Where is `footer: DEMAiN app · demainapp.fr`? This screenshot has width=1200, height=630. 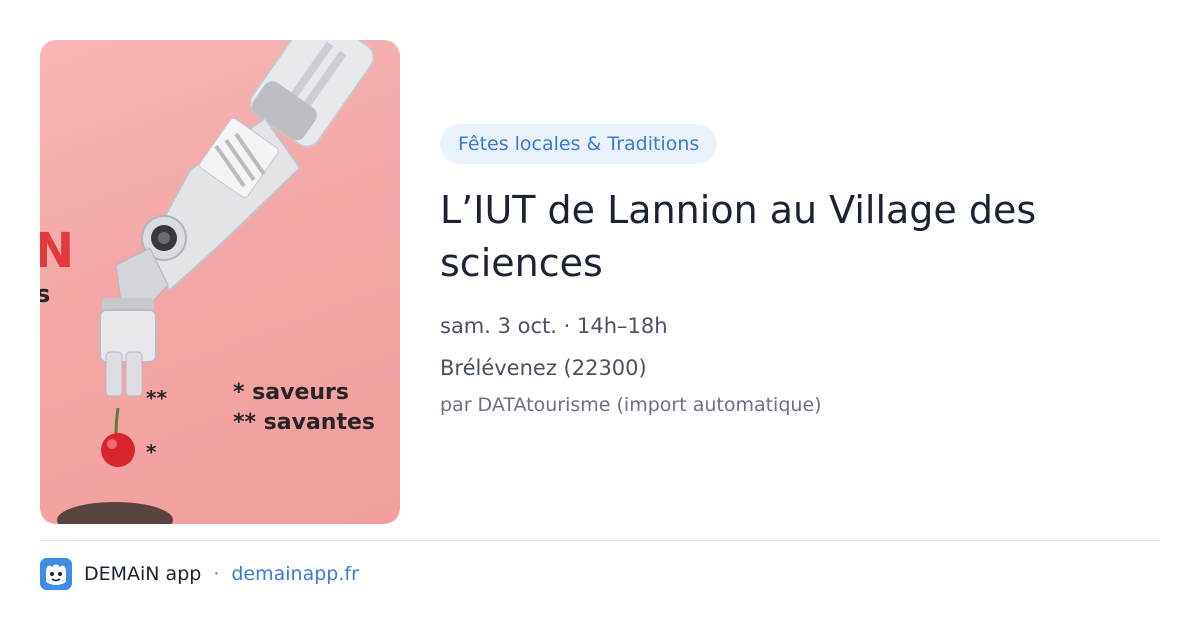 footer: DEMAiN app · demainapp.fr is located at coordinates (199, 574).